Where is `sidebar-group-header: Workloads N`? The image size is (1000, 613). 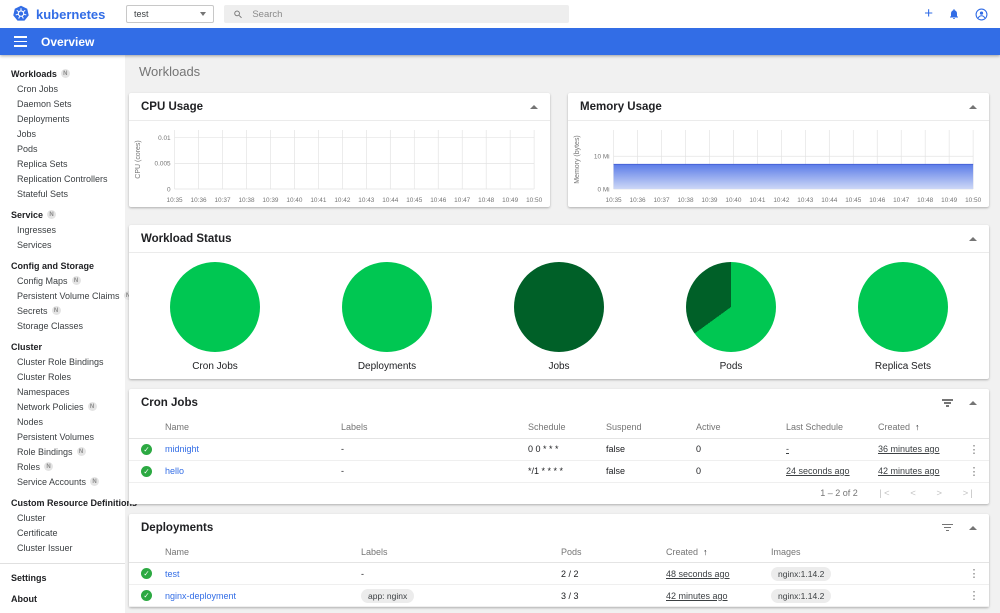
sidebar-group-header: Workloads N is located at coordinates (62, 73).